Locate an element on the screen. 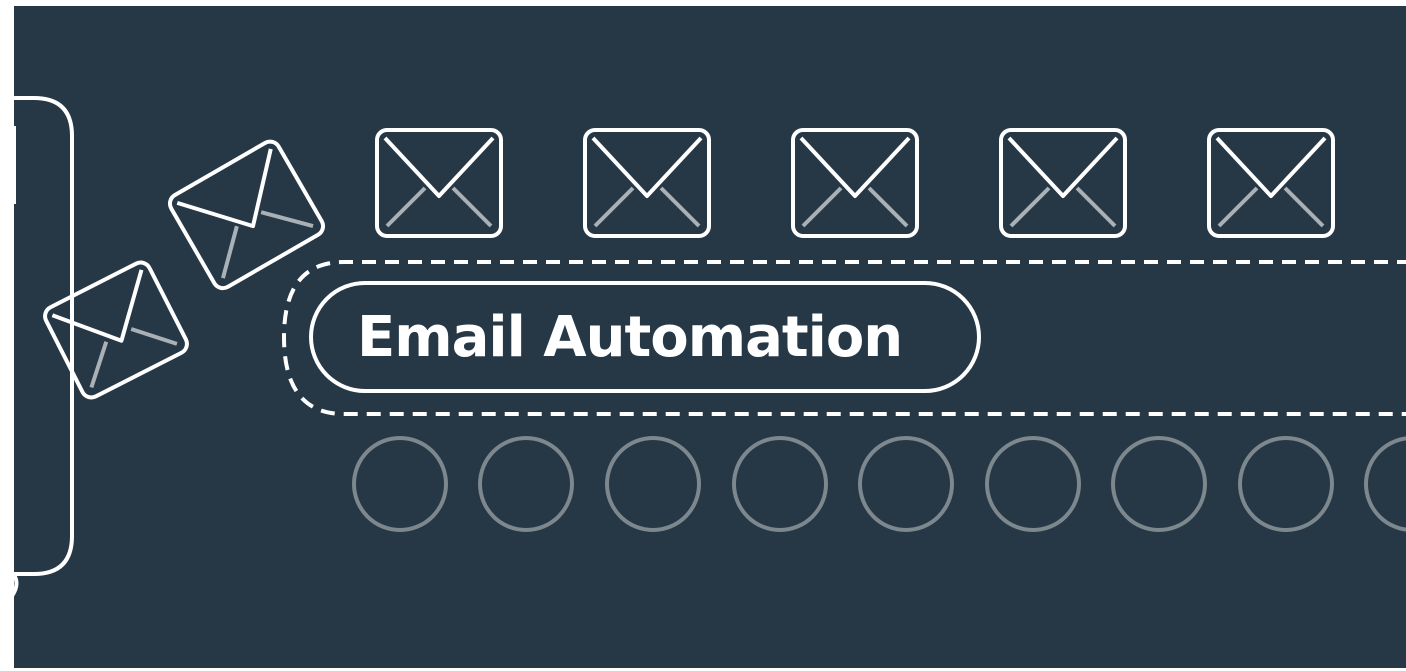  device-outline is located at coordinates (44, 346).